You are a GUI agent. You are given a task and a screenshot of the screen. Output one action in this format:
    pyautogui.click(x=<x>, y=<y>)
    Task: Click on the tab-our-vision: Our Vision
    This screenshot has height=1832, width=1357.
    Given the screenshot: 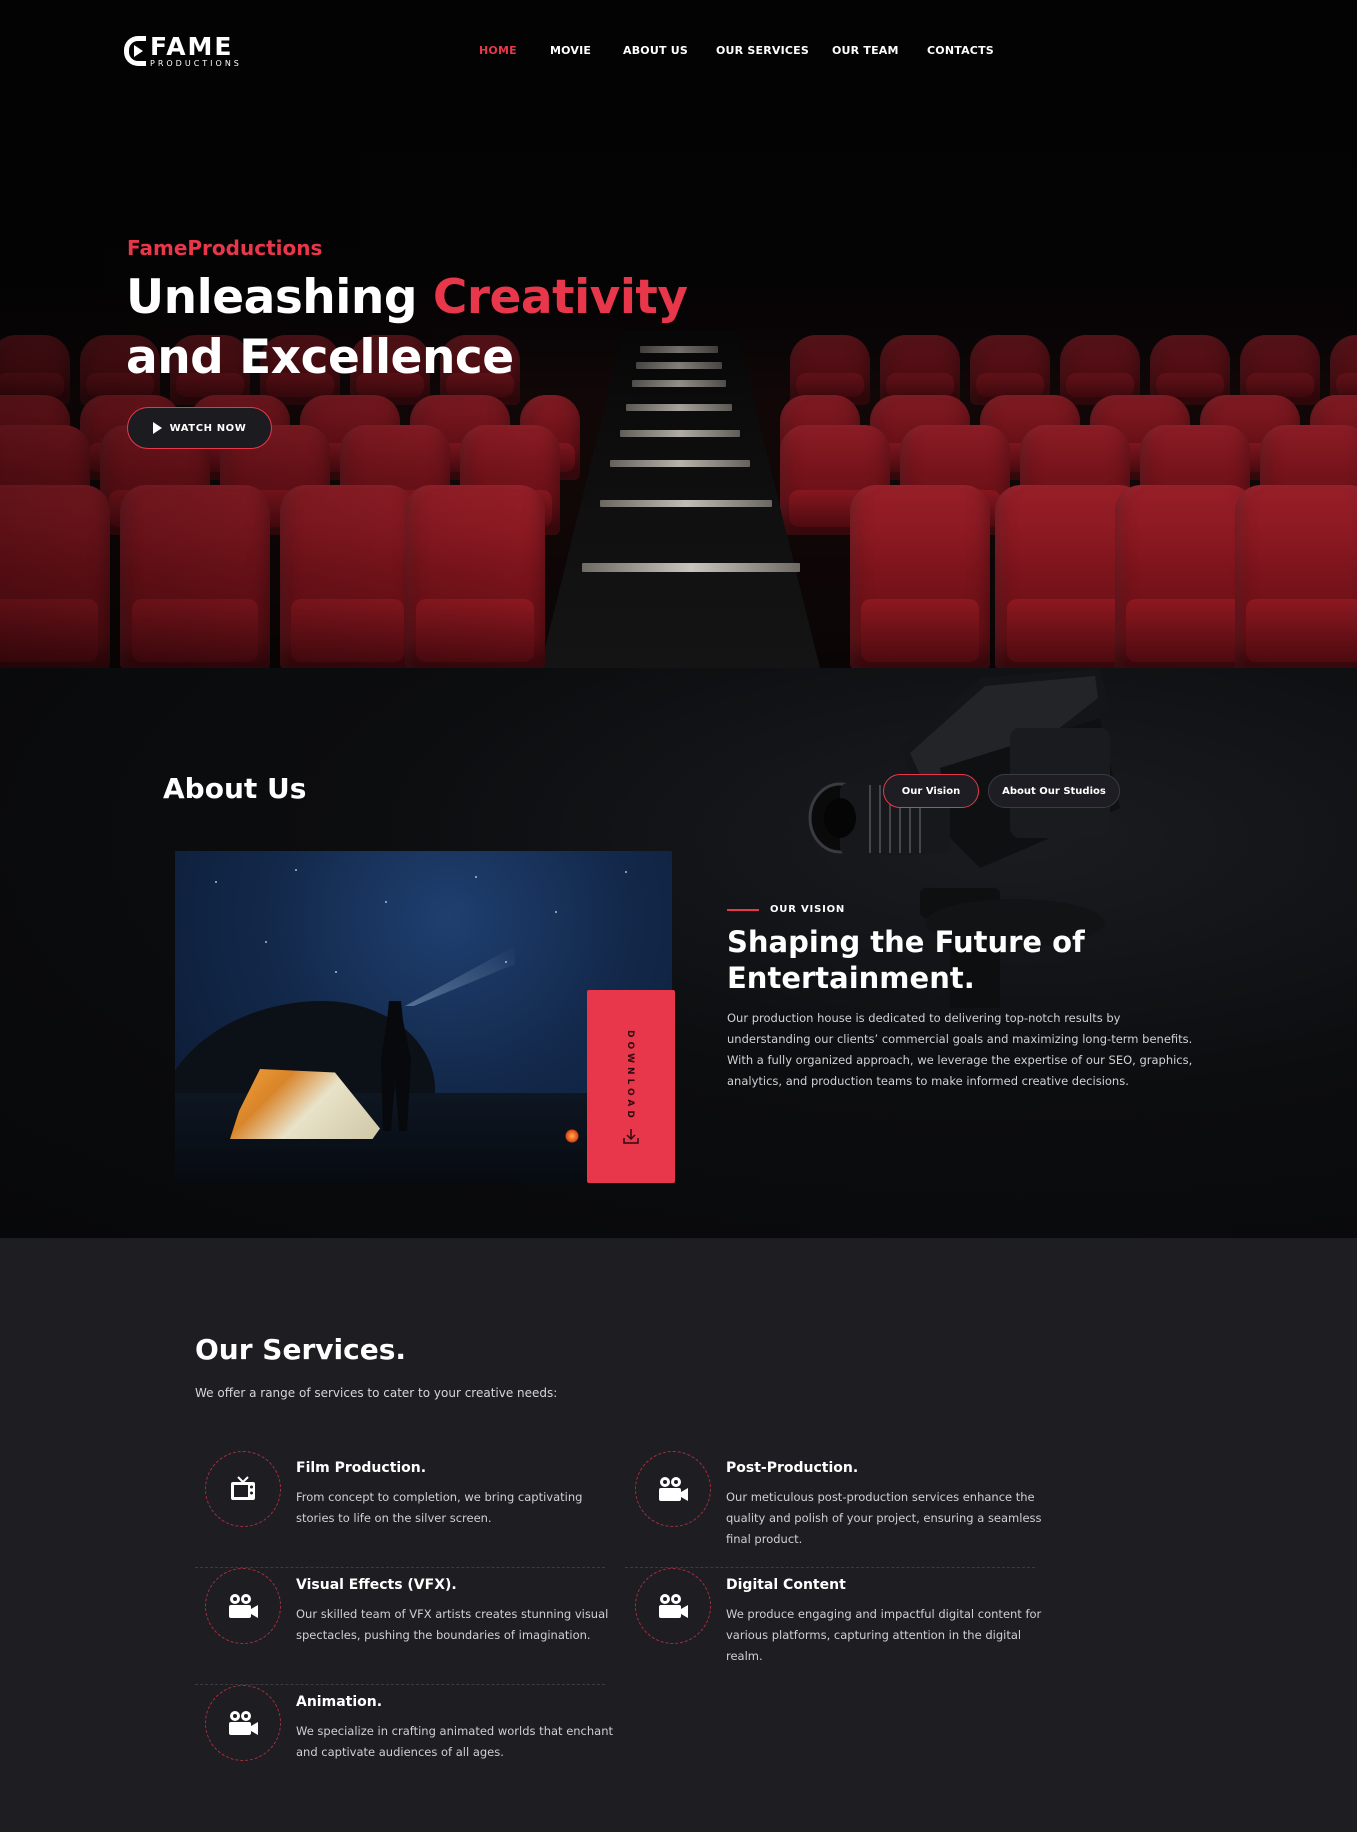 What is the action you would take?
    pyautogui.click(x=931, y=791)
    